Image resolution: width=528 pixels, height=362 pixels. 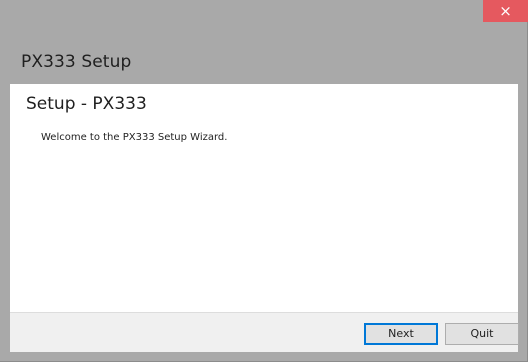 I want to click on close-button: ×, so click(x=505, y=11).